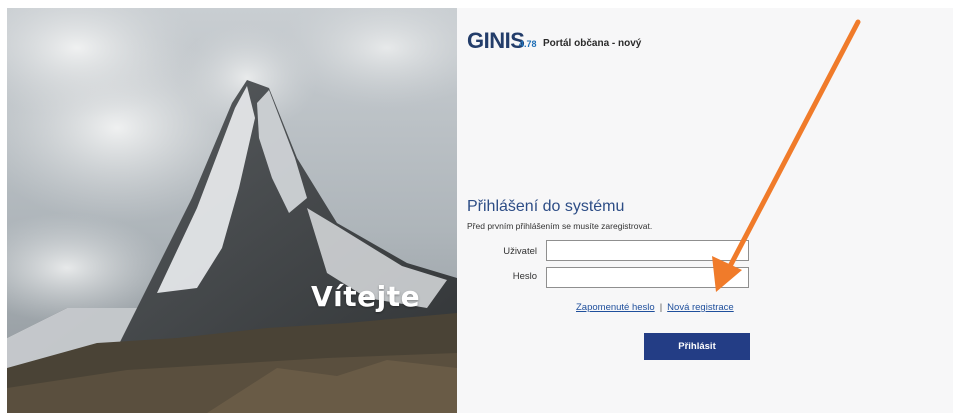 This screenshot has width=959, height=417. What do you see at coordinates (528, 44) in the screenshot?
I see `version-label: 4.78` at bounding box center [528, 44].